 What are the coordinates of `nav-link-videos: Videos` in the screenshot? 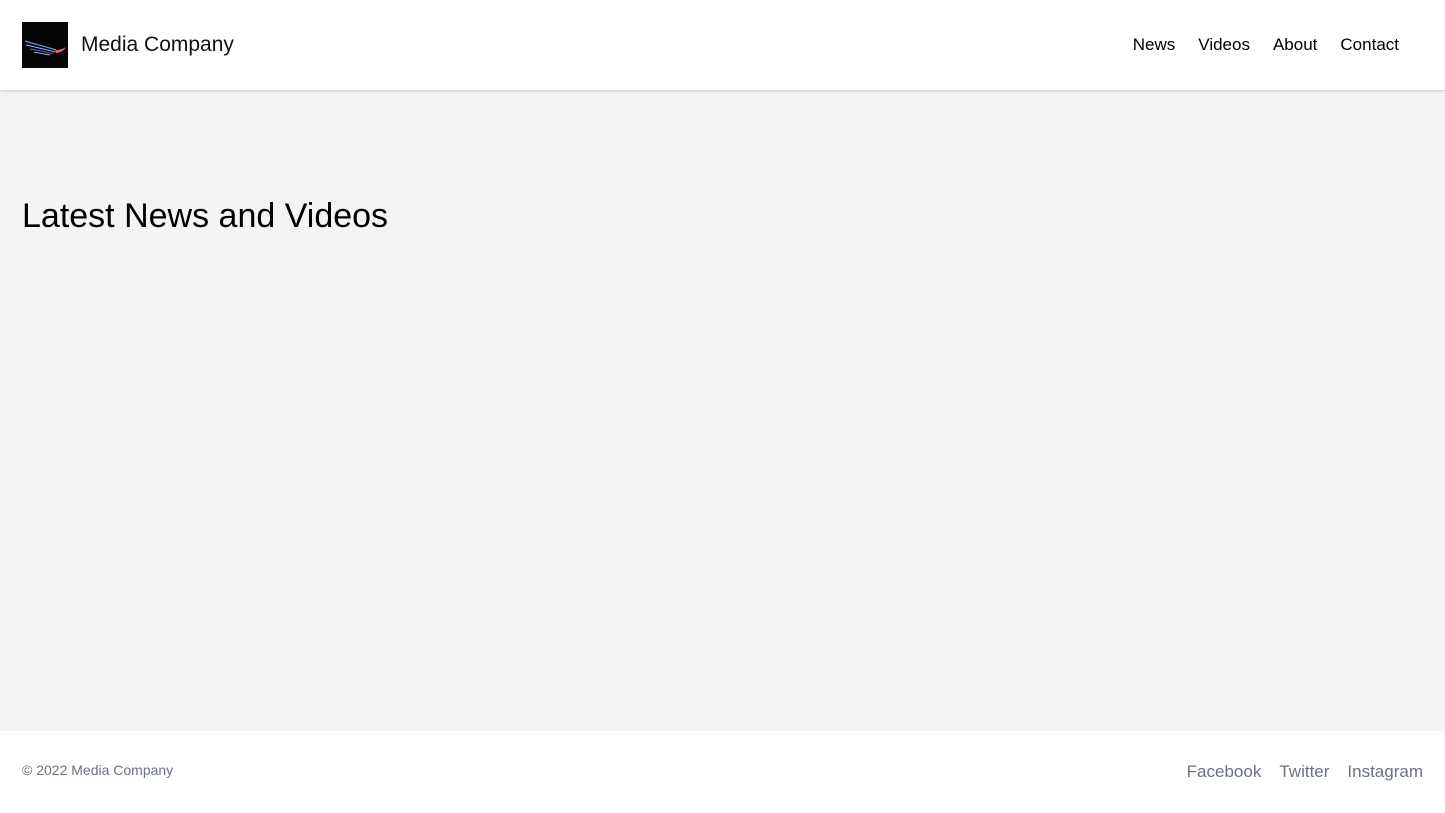 It's located at (1224, 45).